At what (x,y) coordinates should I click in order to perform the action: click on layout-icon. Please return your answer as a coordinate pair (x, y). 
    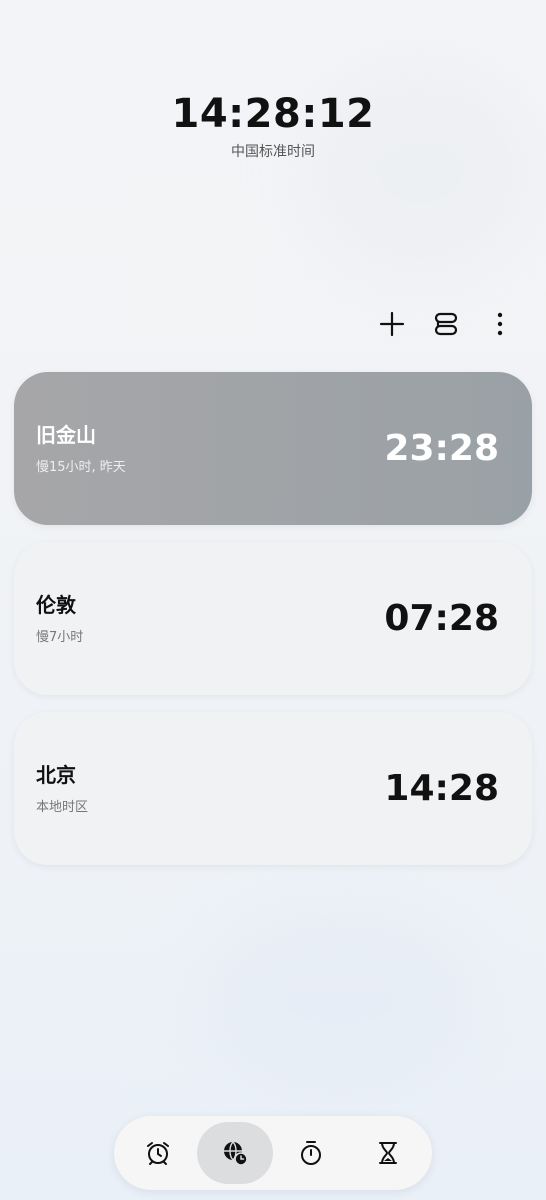
    Looking at the image, I should click on (446, 324).